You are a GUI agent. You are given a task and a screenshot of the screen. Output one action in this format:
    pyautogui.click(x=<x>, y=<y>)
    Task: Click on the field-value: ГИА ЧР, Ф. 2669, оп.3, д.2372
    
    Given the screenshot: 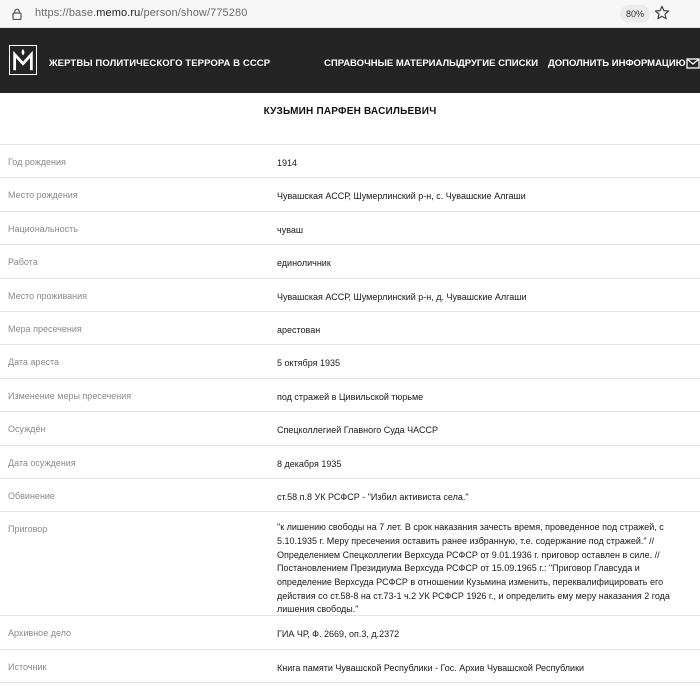 What is the action you would take?
    pyautogui.click(x=338, y=634)
    